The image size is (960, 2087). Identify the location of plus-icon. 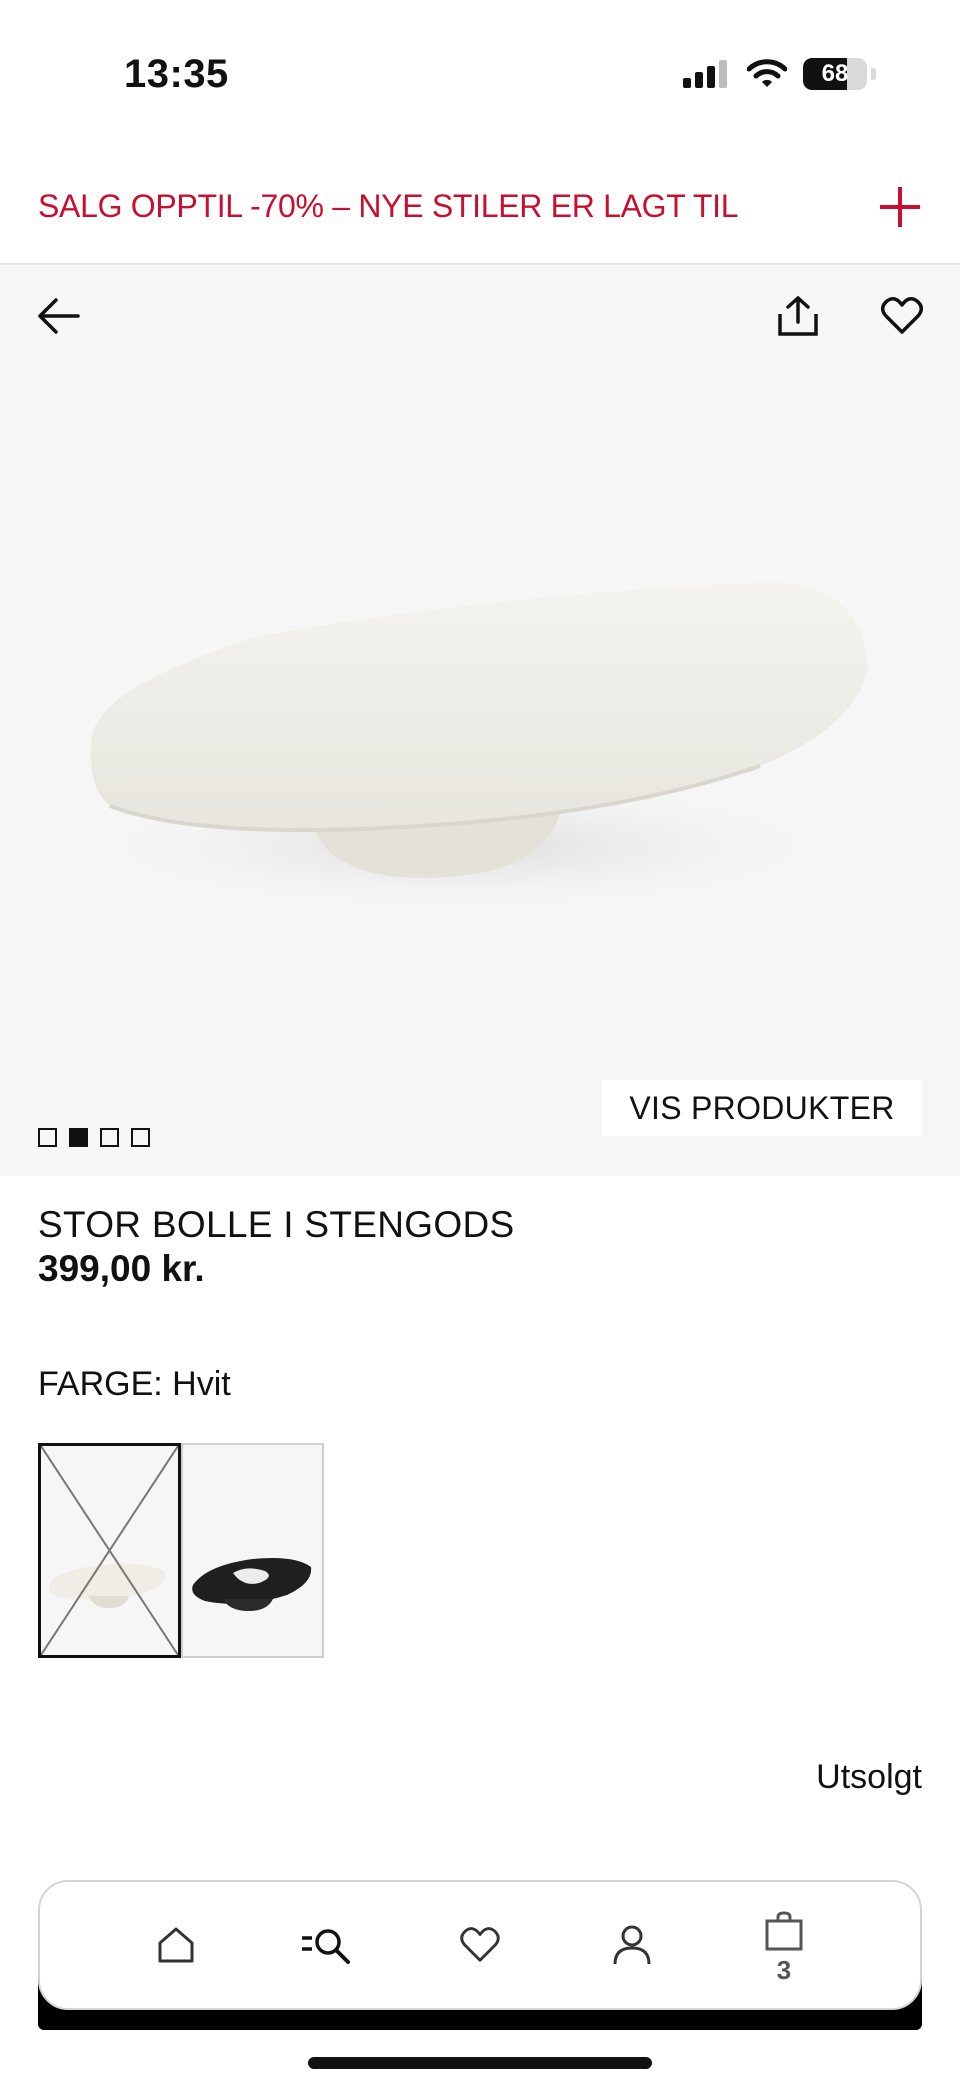
(900, 207).